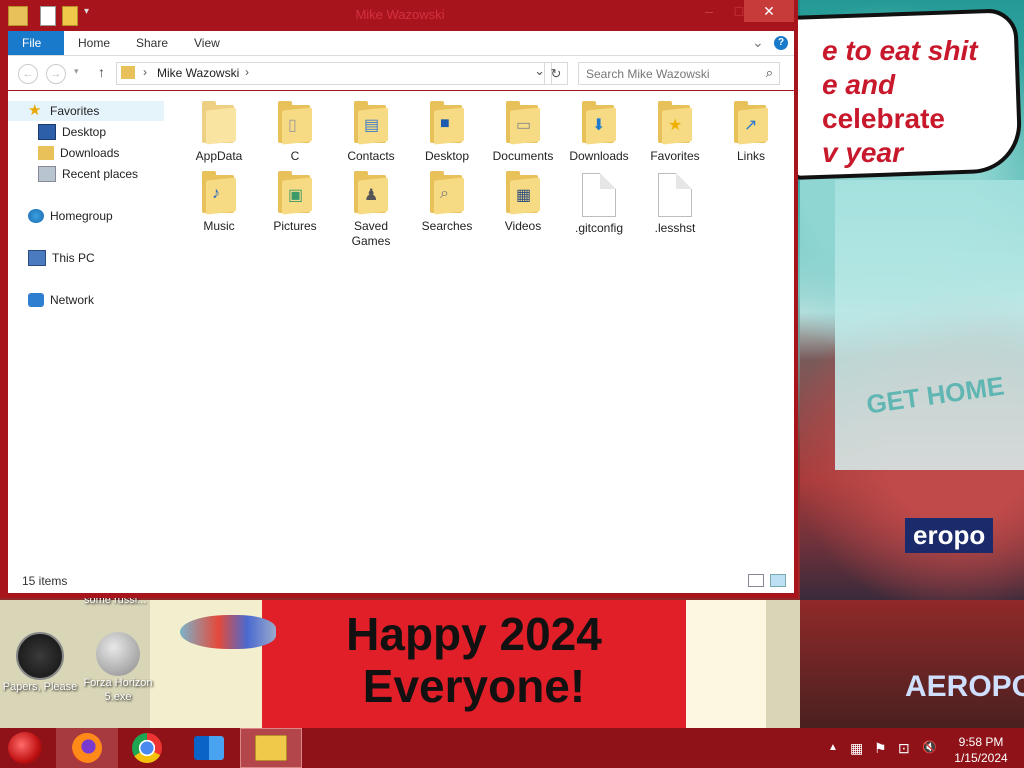  I want to click on file-name: Favorites, so click(675, 156).